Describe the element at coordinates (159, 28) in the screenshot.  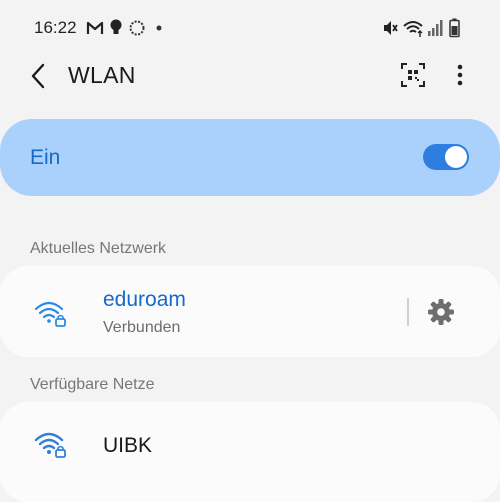
I see `notification-dot-icon` at that location.